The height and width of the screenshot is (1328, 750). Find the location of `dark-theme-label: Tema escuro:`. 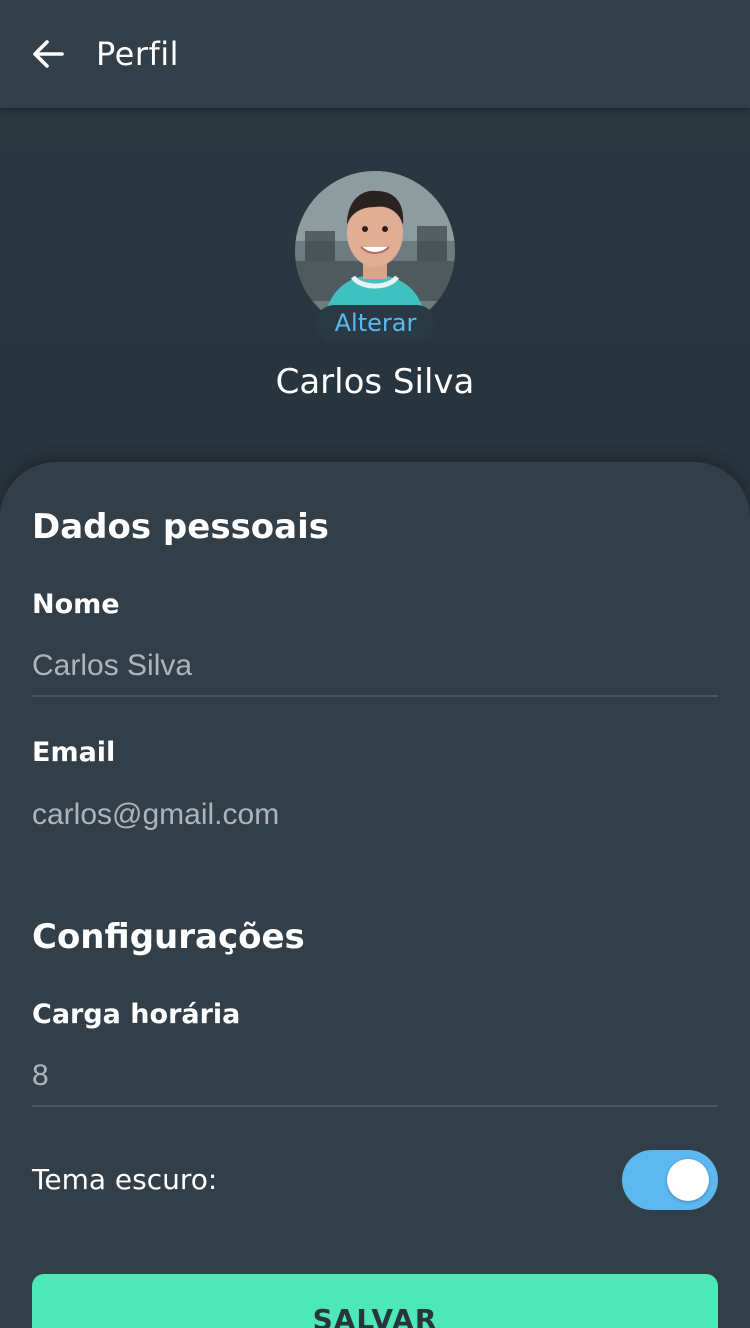

dark-theme-label: Tema escuro: is located at coordinates (125, 1179).